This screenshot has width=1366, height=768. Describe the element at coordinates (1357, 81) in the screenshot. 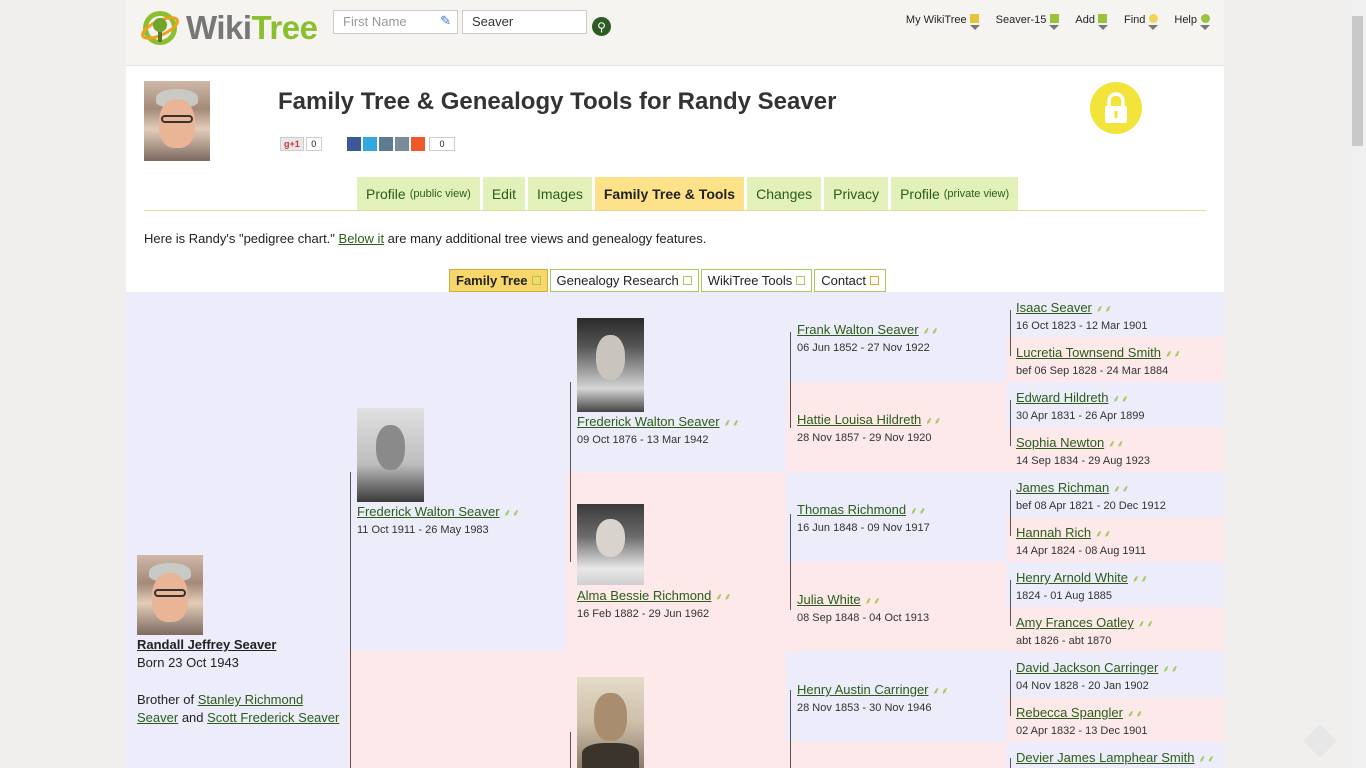

I see `scrollbar-thumb` at that location.